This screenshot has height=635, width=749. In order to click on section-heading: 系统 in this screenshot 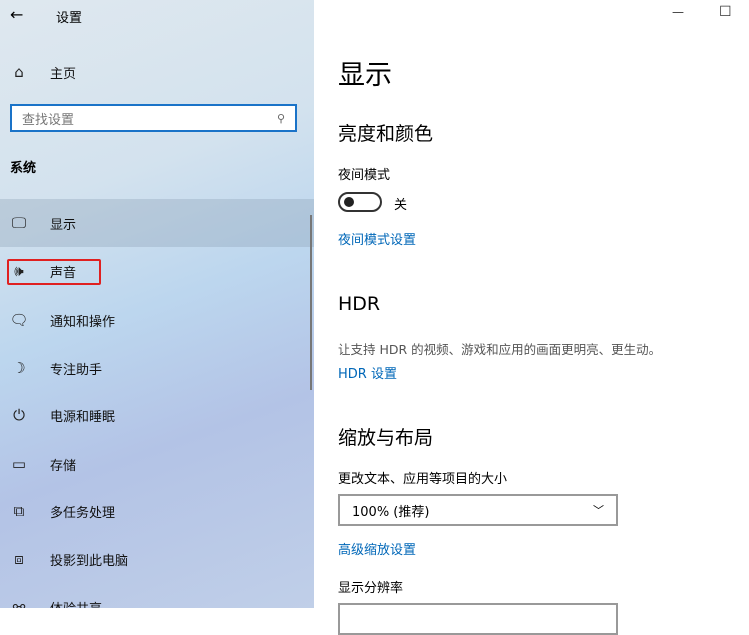, I will do `click(23, 168)`.